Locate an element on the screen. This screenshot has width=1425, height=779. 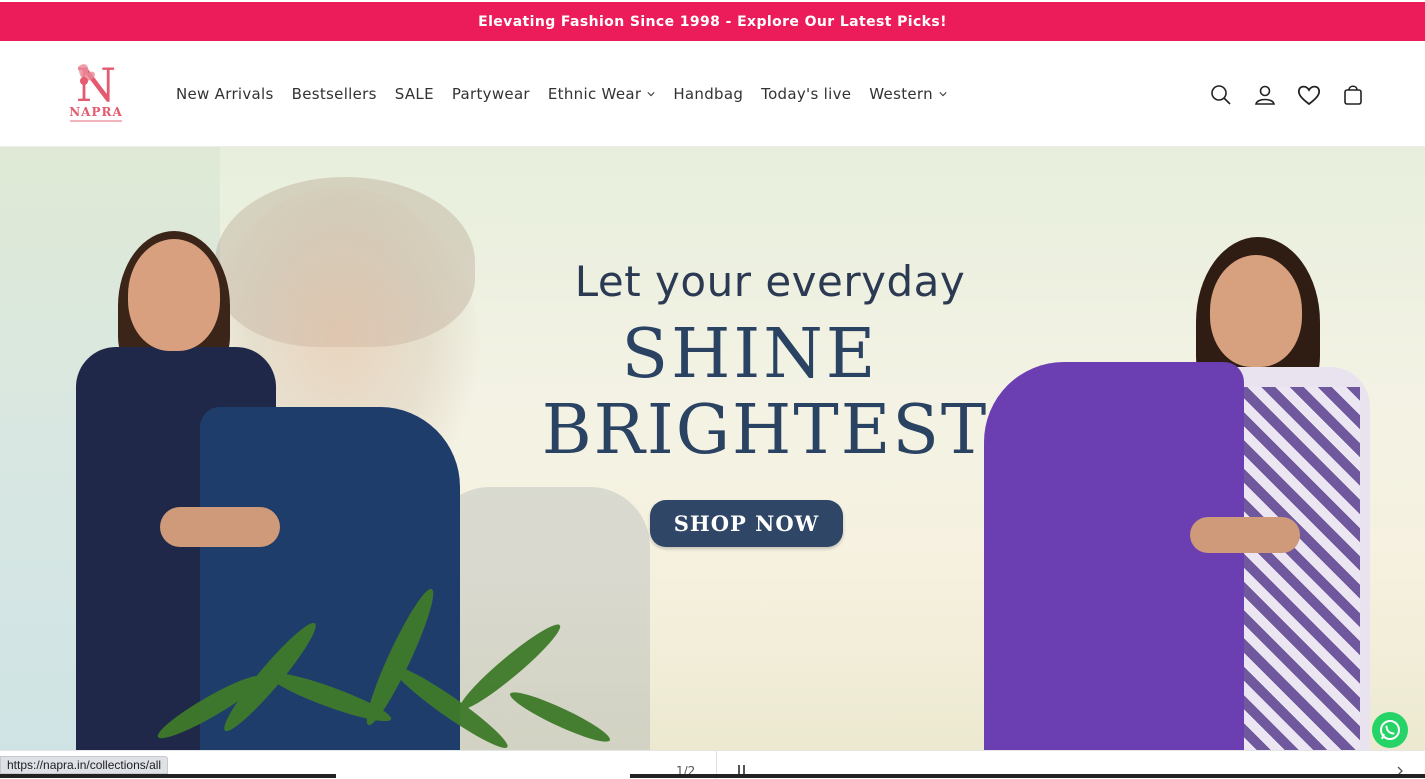
nav-label: Partywear is located at coordinates (490, 94).